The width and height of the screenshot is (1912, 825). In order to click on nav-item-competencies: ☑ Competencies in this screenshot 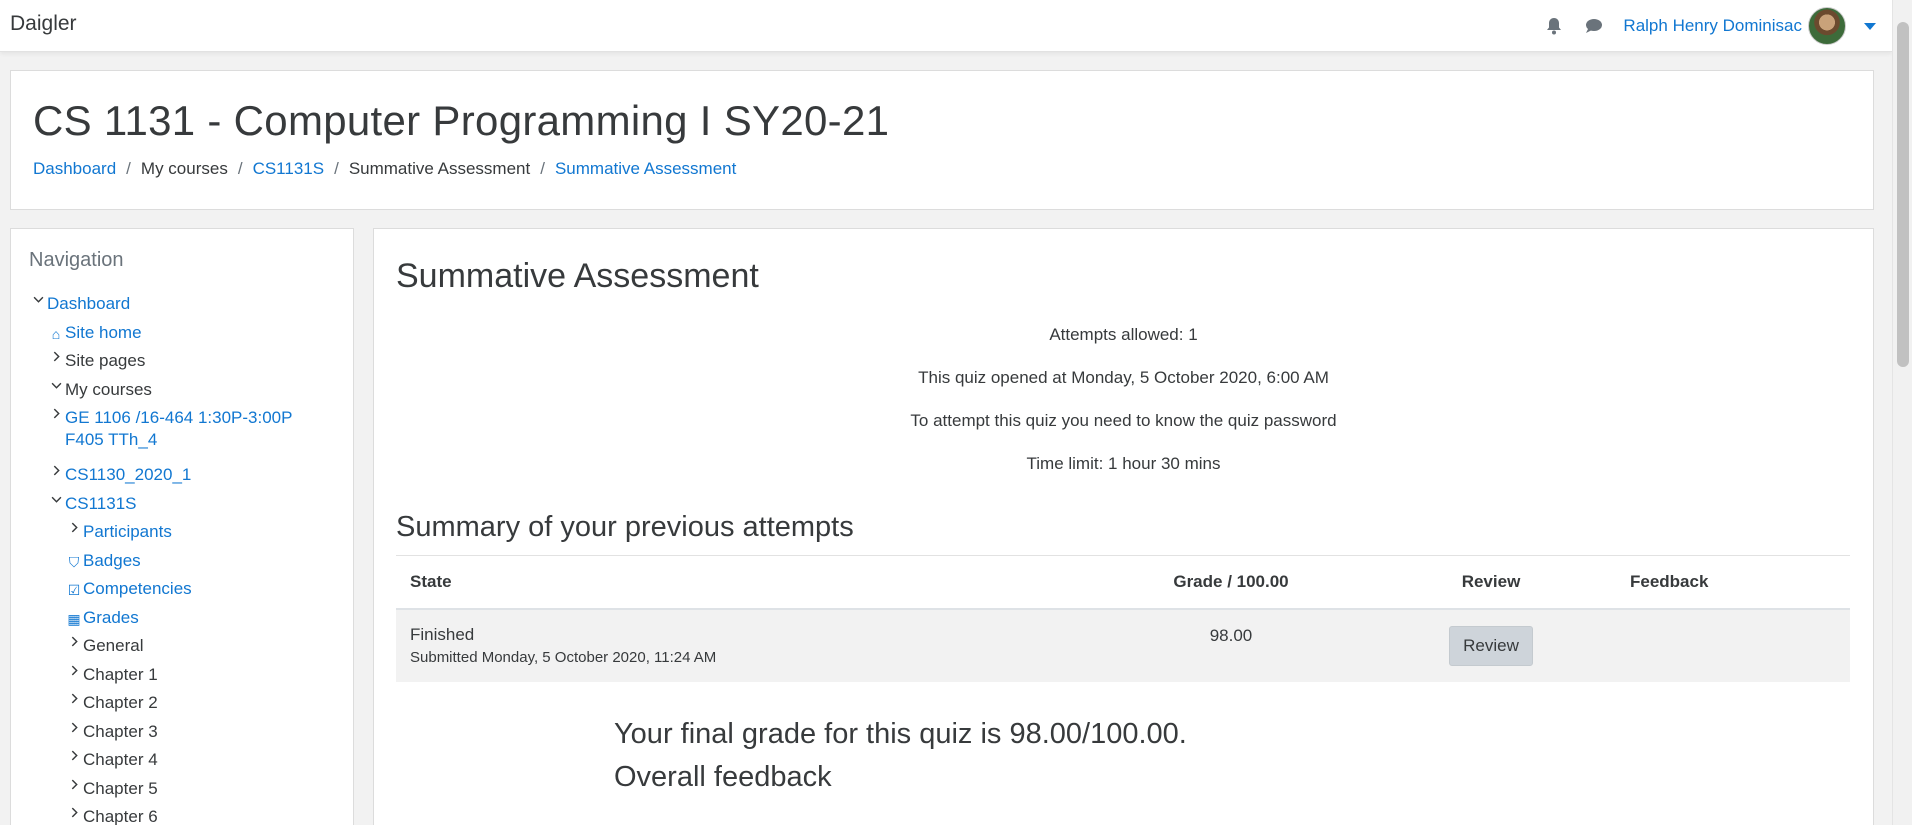, I will do `click(184, 592)`.